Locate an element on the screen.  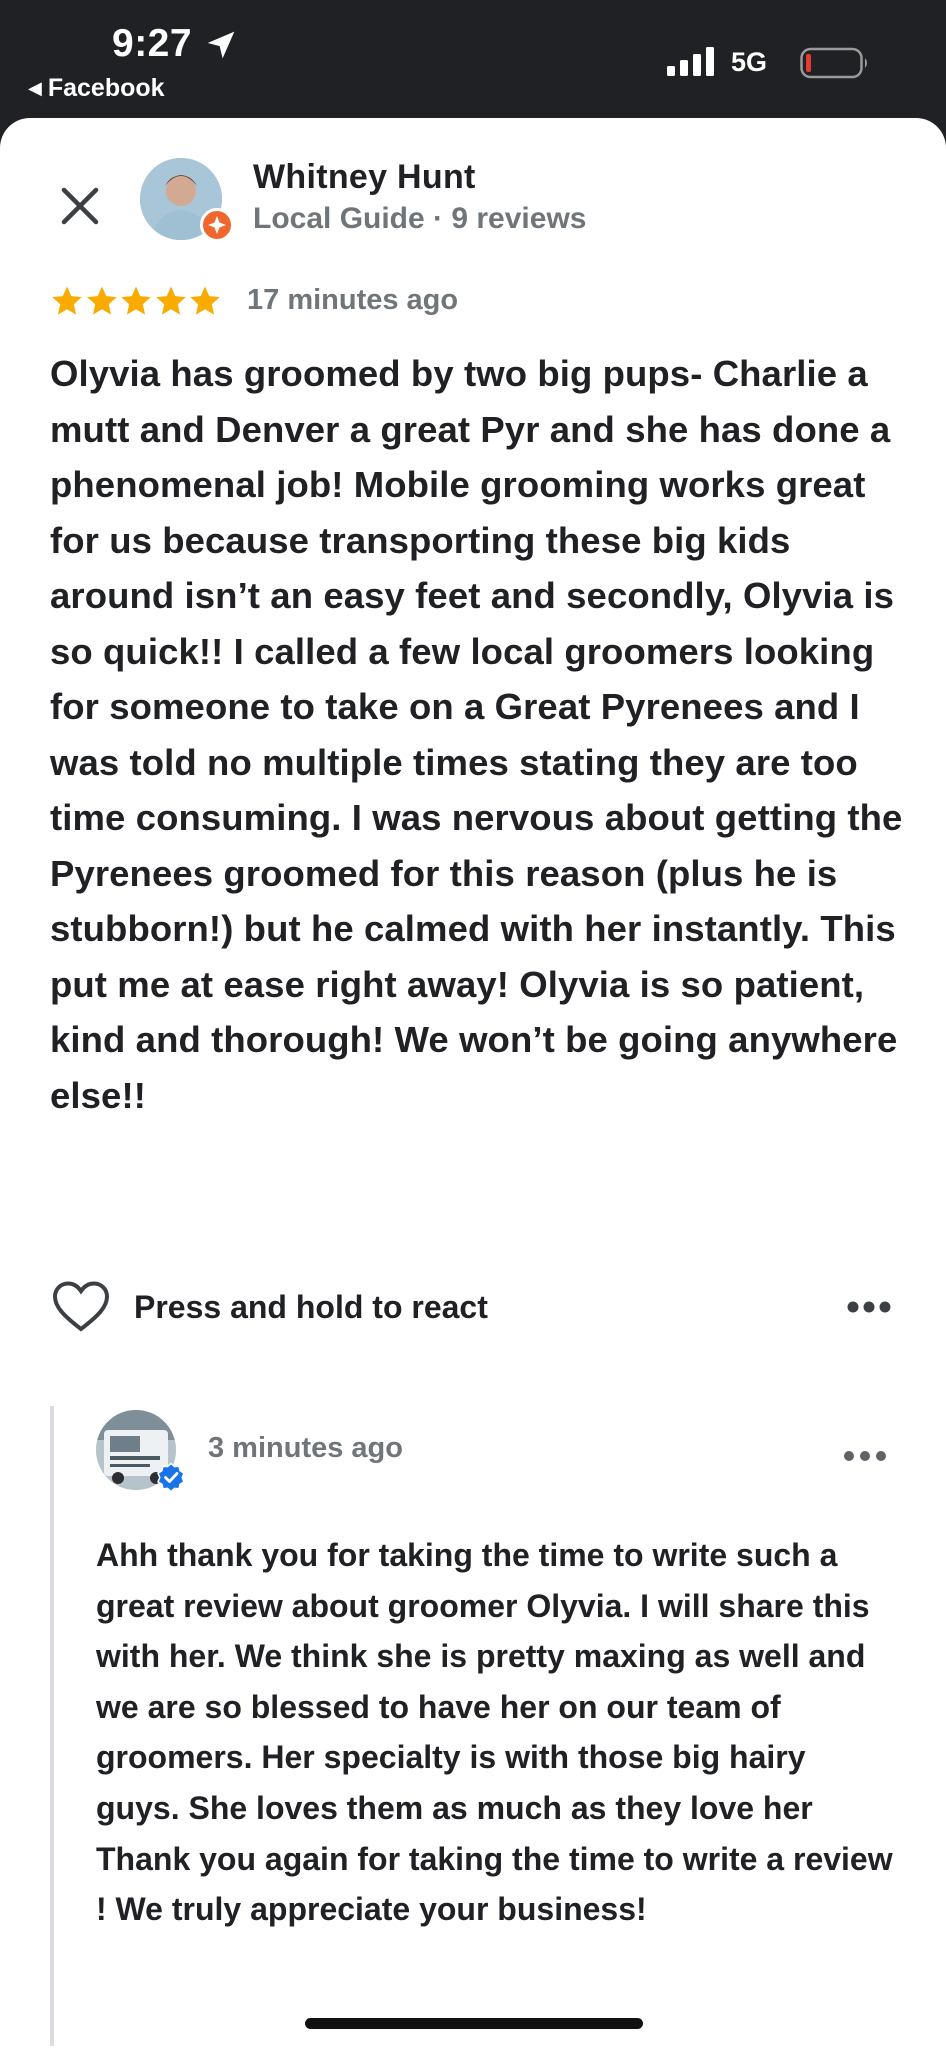
back-caret-icon: ◀ is located at coordinates (35, 88).